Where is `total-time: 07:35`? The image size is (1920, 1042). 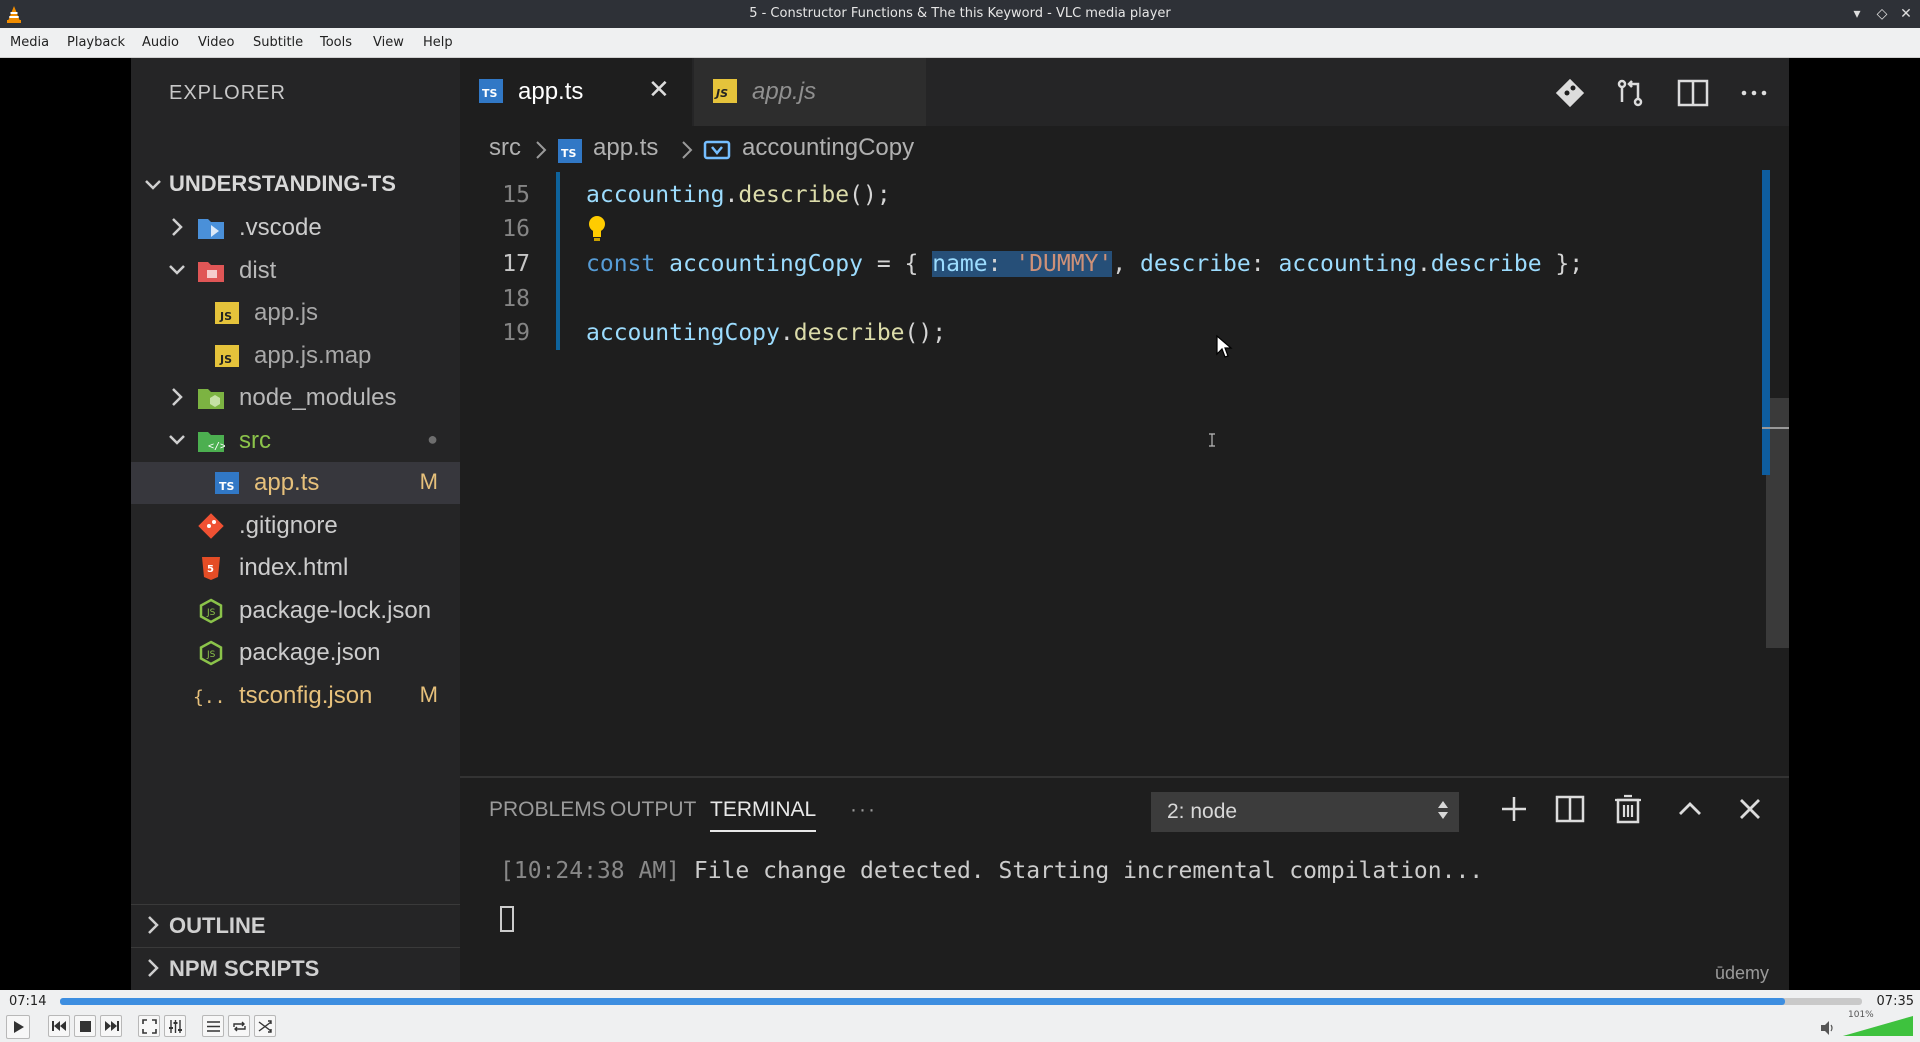 total-time: 07:35 is located at coordinates (1895, 1001).